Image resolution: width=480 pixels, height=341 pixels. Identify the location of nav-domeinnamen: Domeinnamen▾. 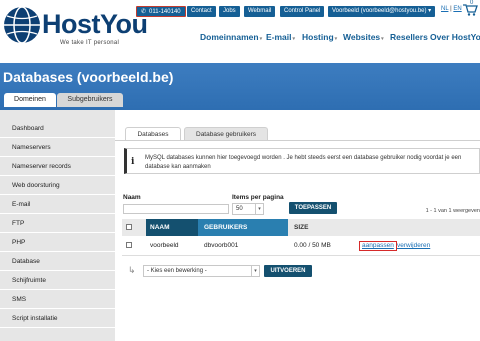
(231, 37).